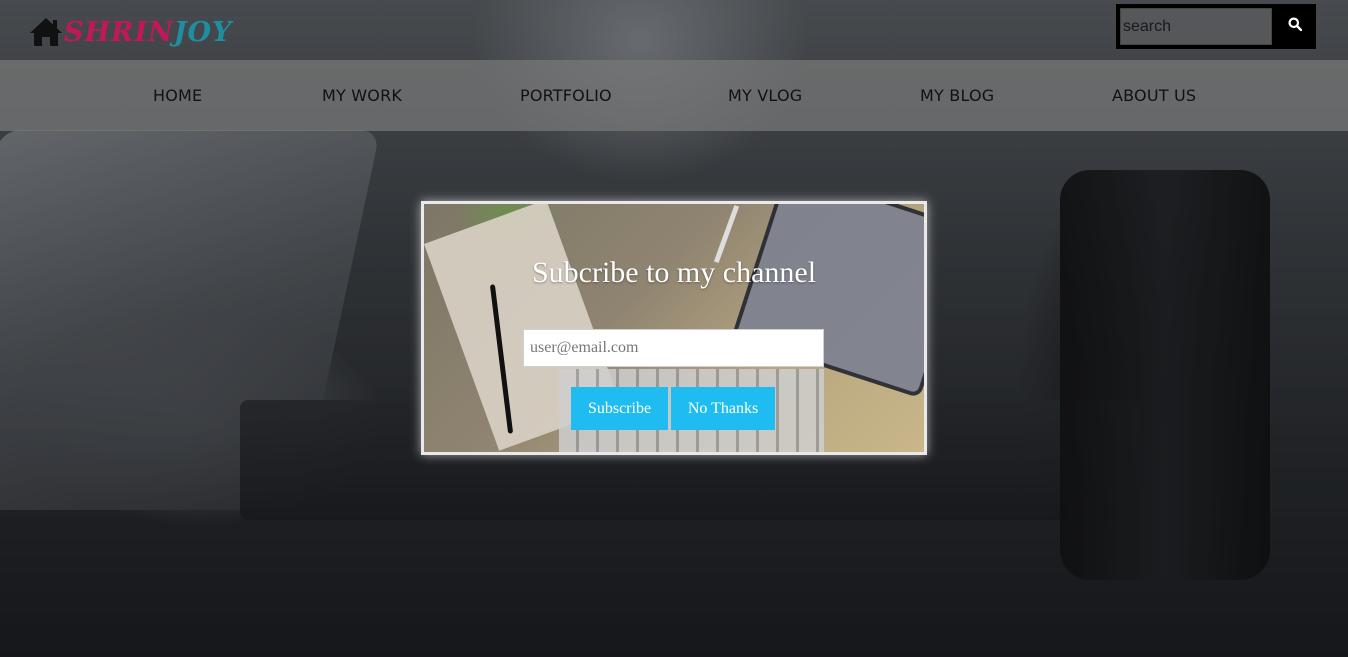 The height and width of the screenshot is (657, 1348). I want to click on top-bar: SHRIN JOY, so click(674, 30).